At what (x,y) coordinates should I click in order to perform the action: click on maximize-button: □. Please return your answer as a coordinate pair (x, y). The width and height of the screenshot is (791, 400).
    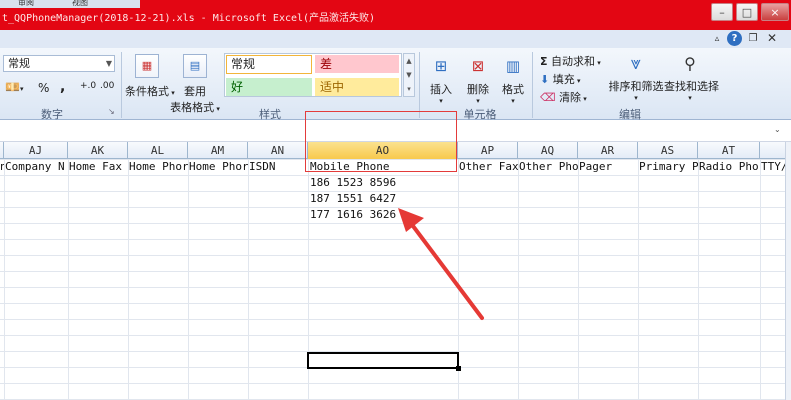
    Looking at the image, I should click on (747, 12).